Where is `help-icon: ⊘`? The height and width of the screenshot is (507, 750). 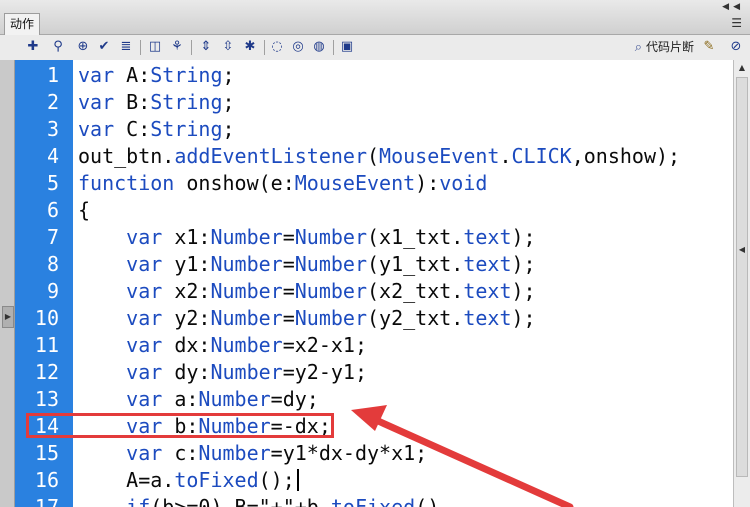 help-icon: ⊘ is located at coordinates (736, 47).